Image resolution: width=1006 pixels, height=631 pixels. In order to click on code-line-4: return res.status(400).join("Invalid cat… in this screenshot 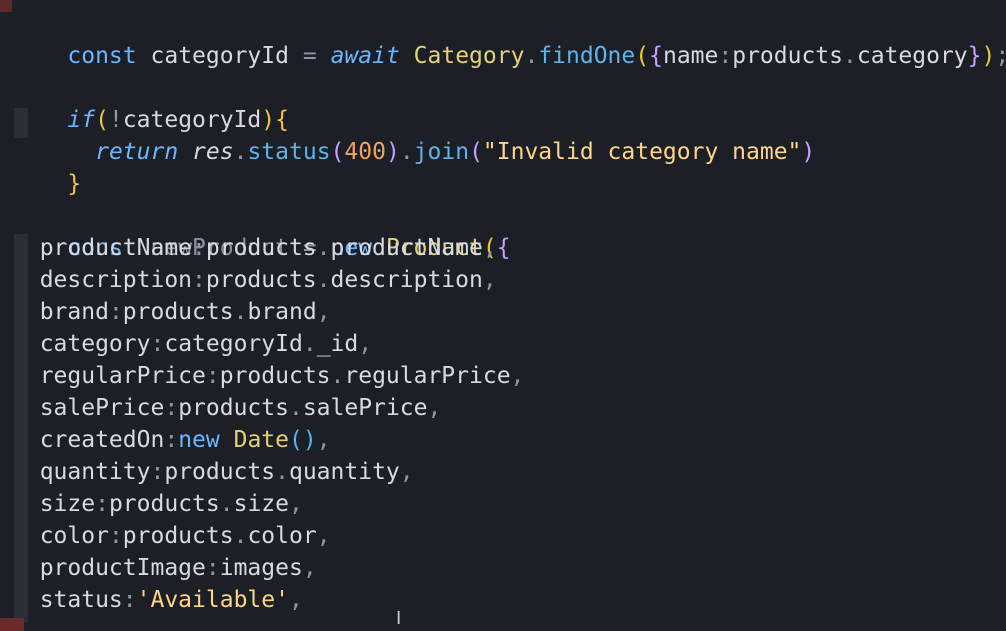, I will do `click(413, 134)`.